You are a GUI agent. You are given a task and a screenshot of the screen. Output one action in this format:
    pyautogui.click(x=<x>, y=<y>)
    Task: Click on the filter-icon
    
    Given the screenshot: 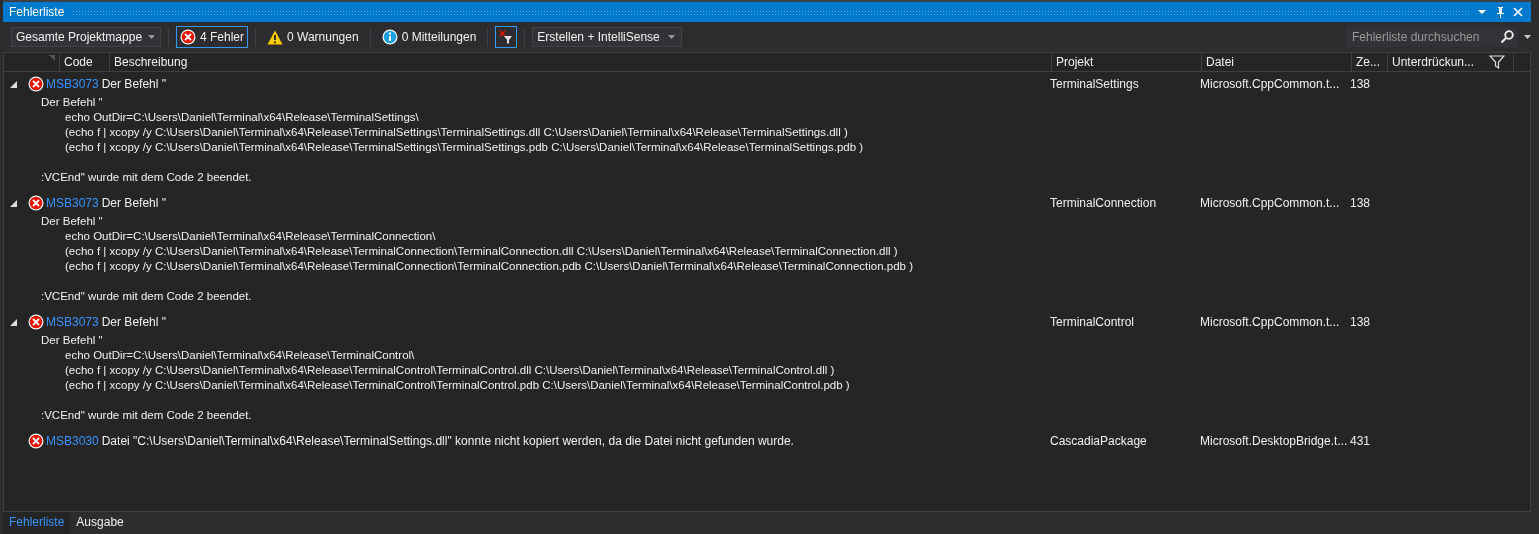 What is the action you would take?
    pyautogui.click(x=1497, y=62)
    